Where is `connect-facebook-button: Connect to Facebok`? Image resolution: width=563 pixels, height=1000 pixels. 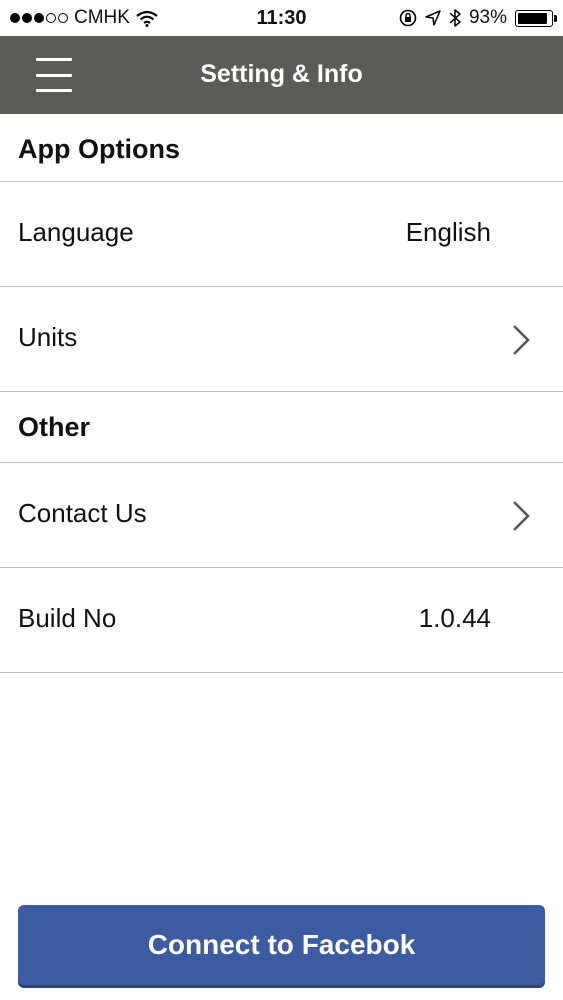
connect-facebook-button: Connect to Facebok is located at coordinates (281, 945).